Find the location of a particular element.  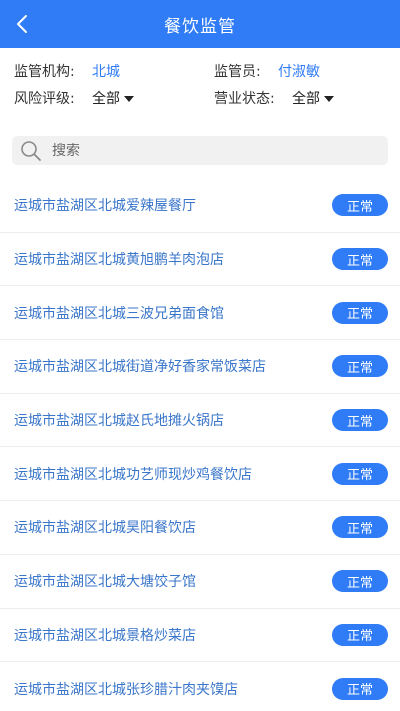

filter-row-2: 风险评级: 全部 营业状态: 全部 is located at coordinates (200, 98).